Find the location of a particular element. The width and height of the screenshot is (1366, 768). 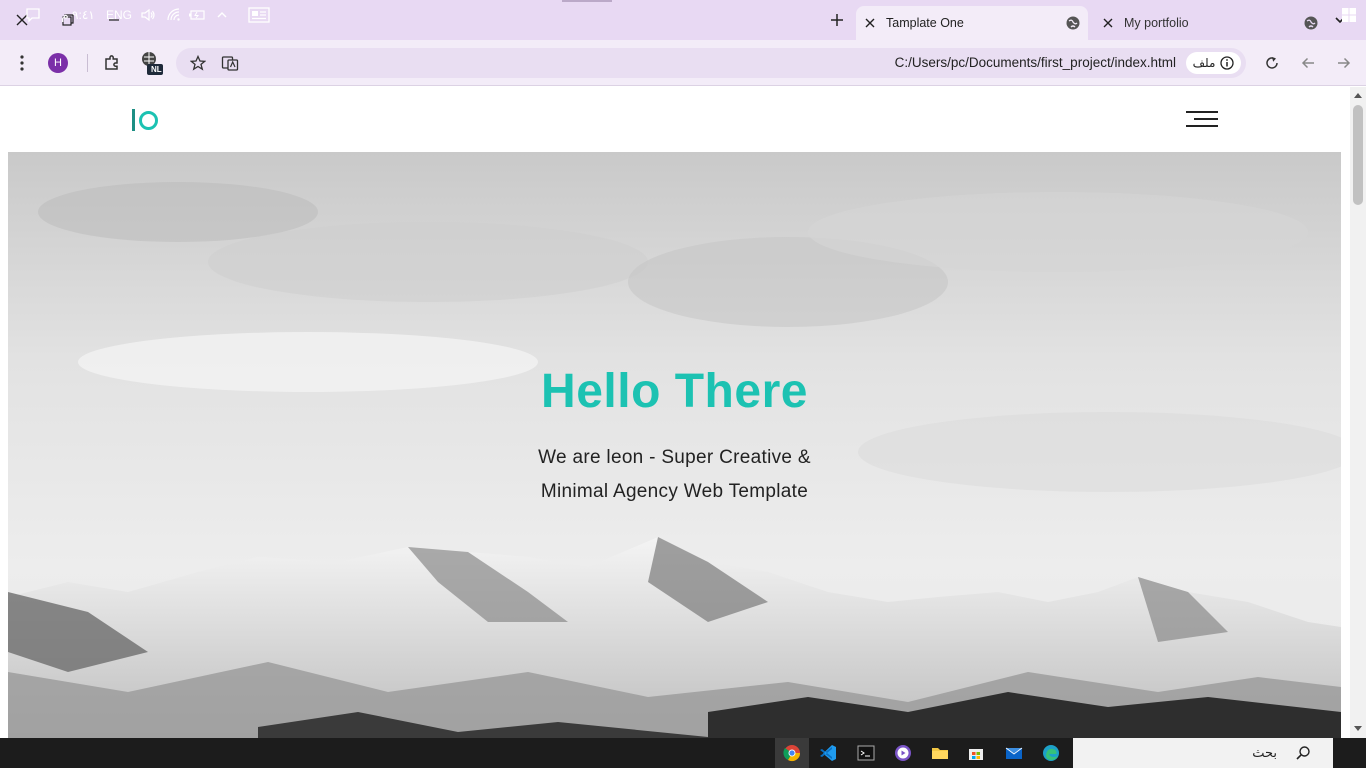

scroll-up-icon is located at coordinates (1358, 95).